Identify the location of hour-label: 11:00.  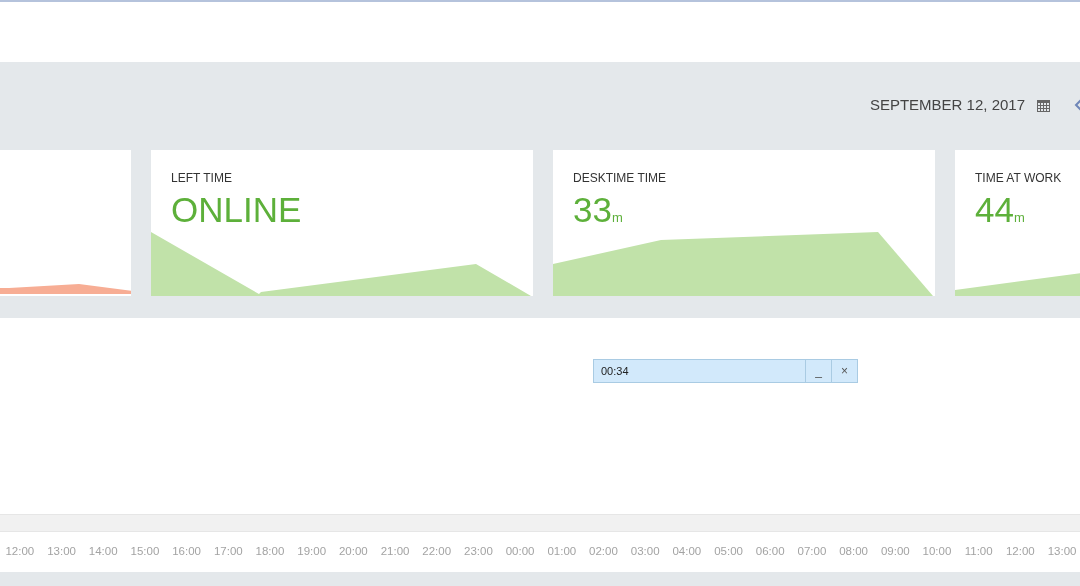
(978, 552).